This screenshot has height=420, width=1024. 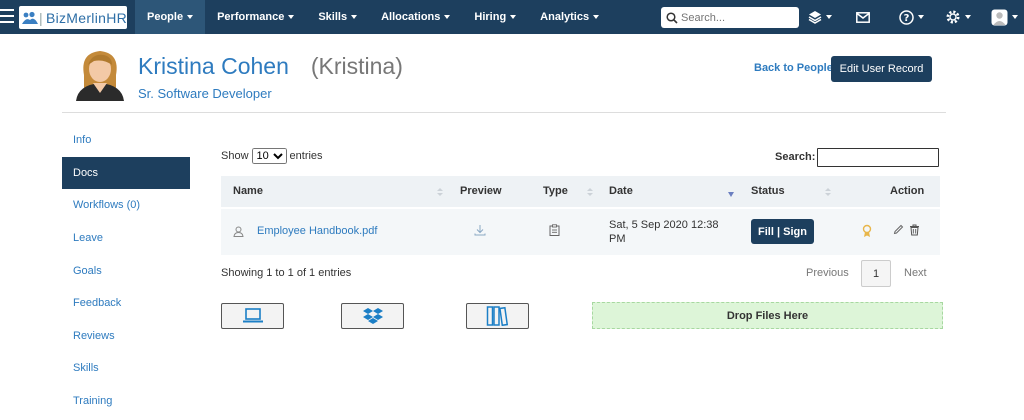 What do you see at coordinates (672, 17) in the screenshot?
I see `search-icon` at bounding box center [672, 17].